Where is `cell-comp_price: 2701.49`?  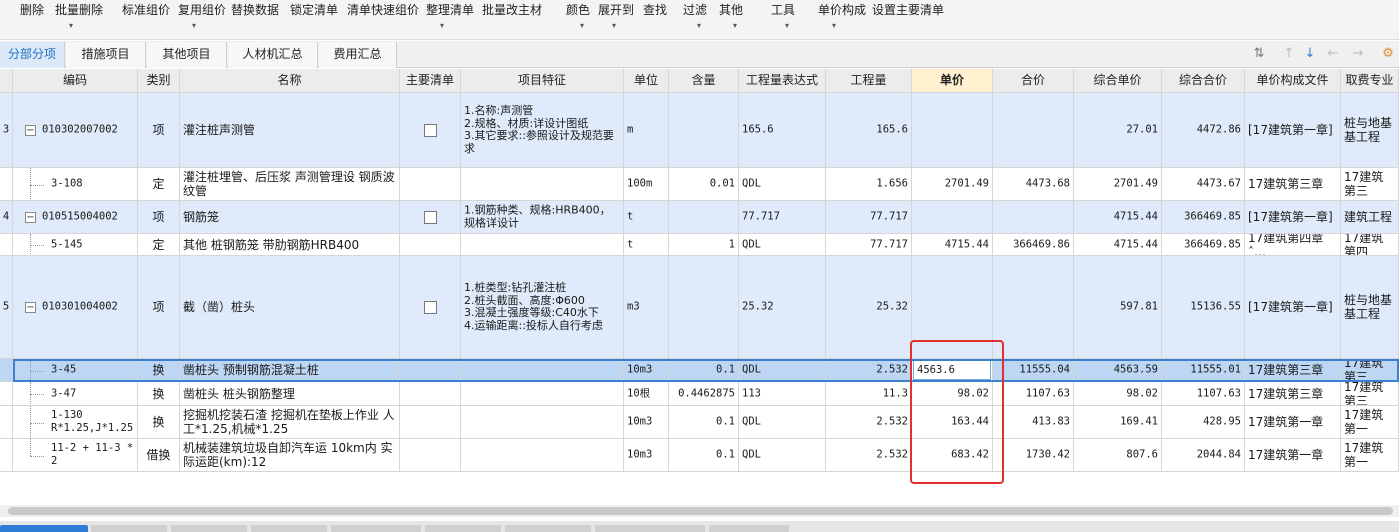
cell-comp_price: 2701.49 is located at coordinates (1118, 184).